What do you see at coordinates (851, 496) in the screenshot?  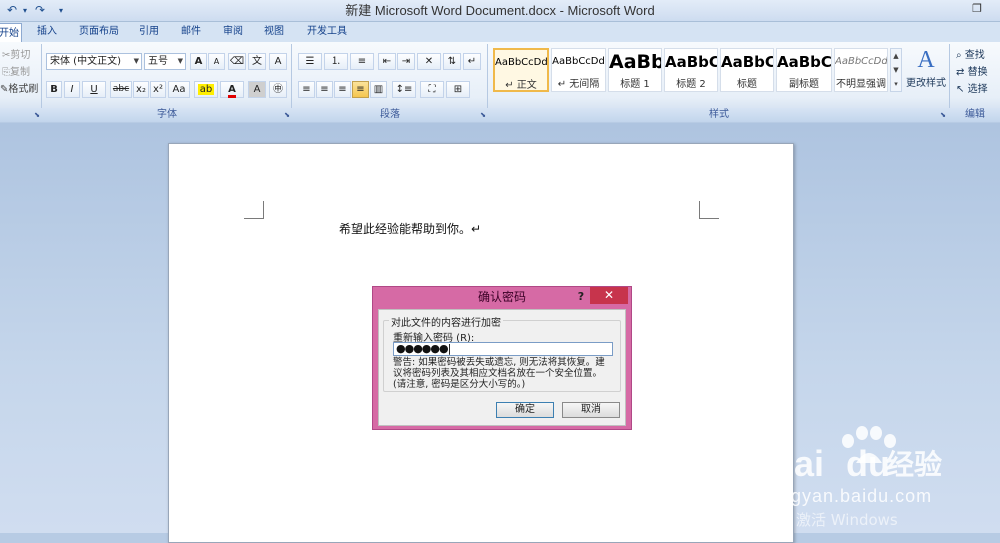 I see `watermark-url: jingyan.baidu.com` at bounding box center [851, 496].